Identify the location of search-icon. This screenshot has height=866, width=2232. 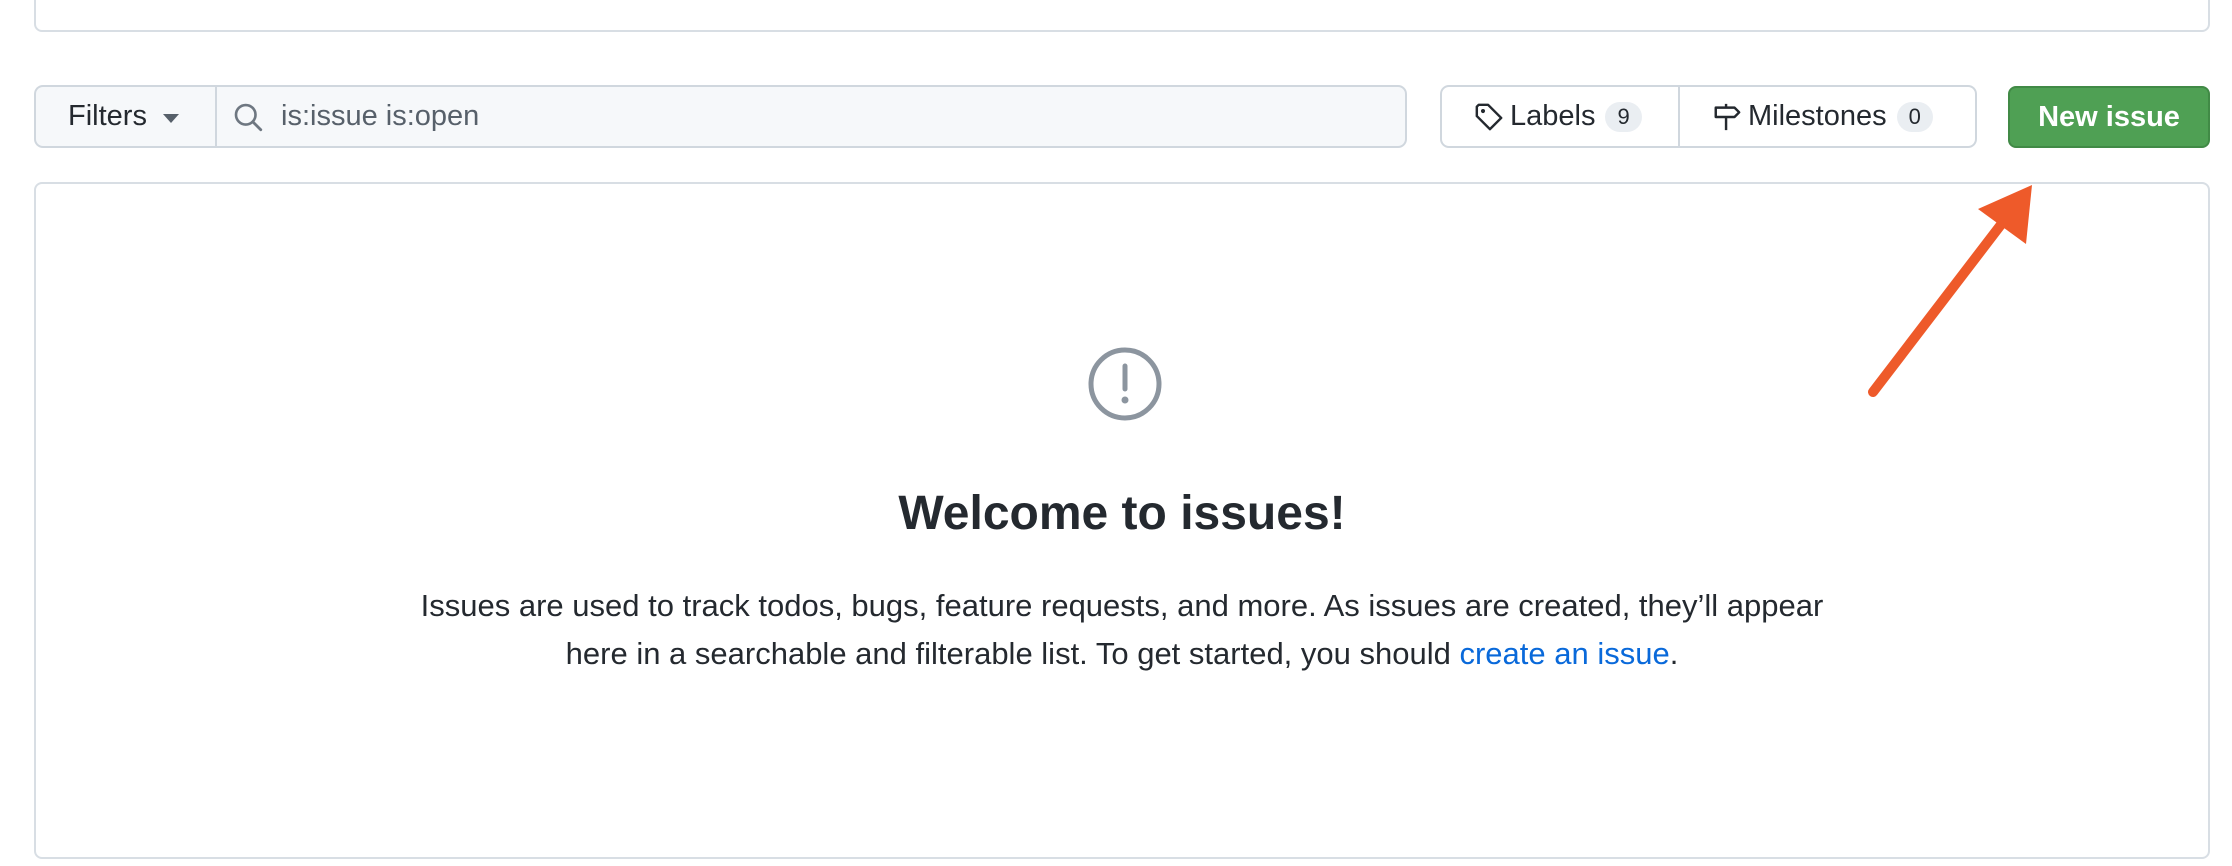
(248, 117).